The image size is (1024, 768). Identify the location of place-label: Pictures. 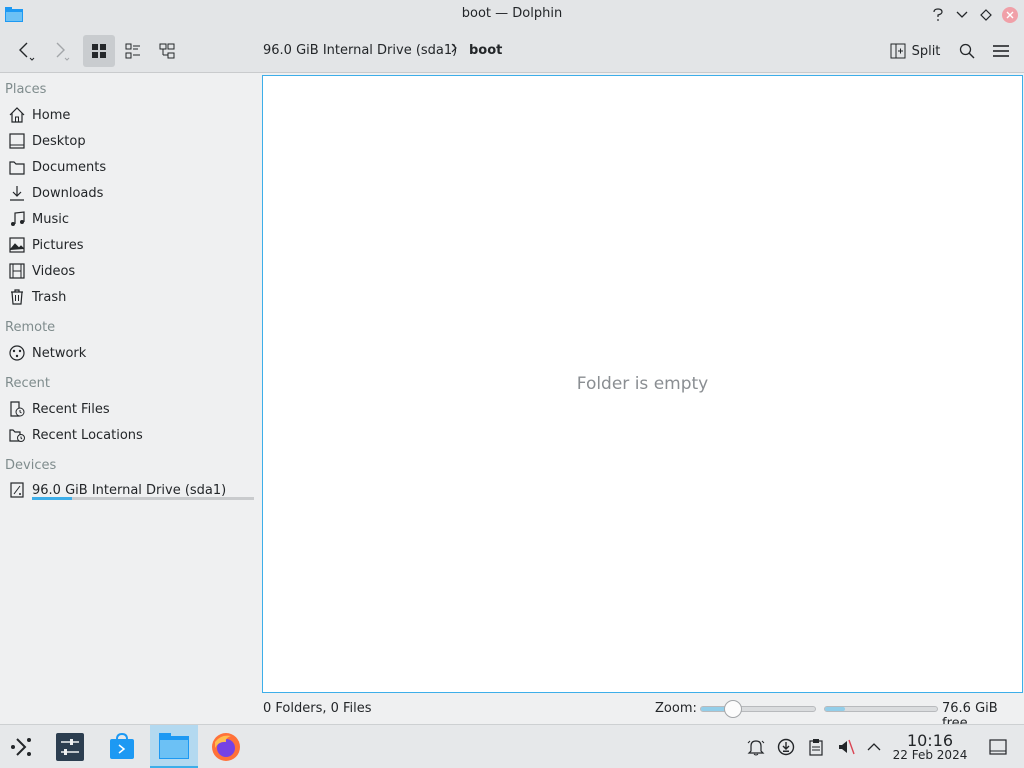
(58, 245).